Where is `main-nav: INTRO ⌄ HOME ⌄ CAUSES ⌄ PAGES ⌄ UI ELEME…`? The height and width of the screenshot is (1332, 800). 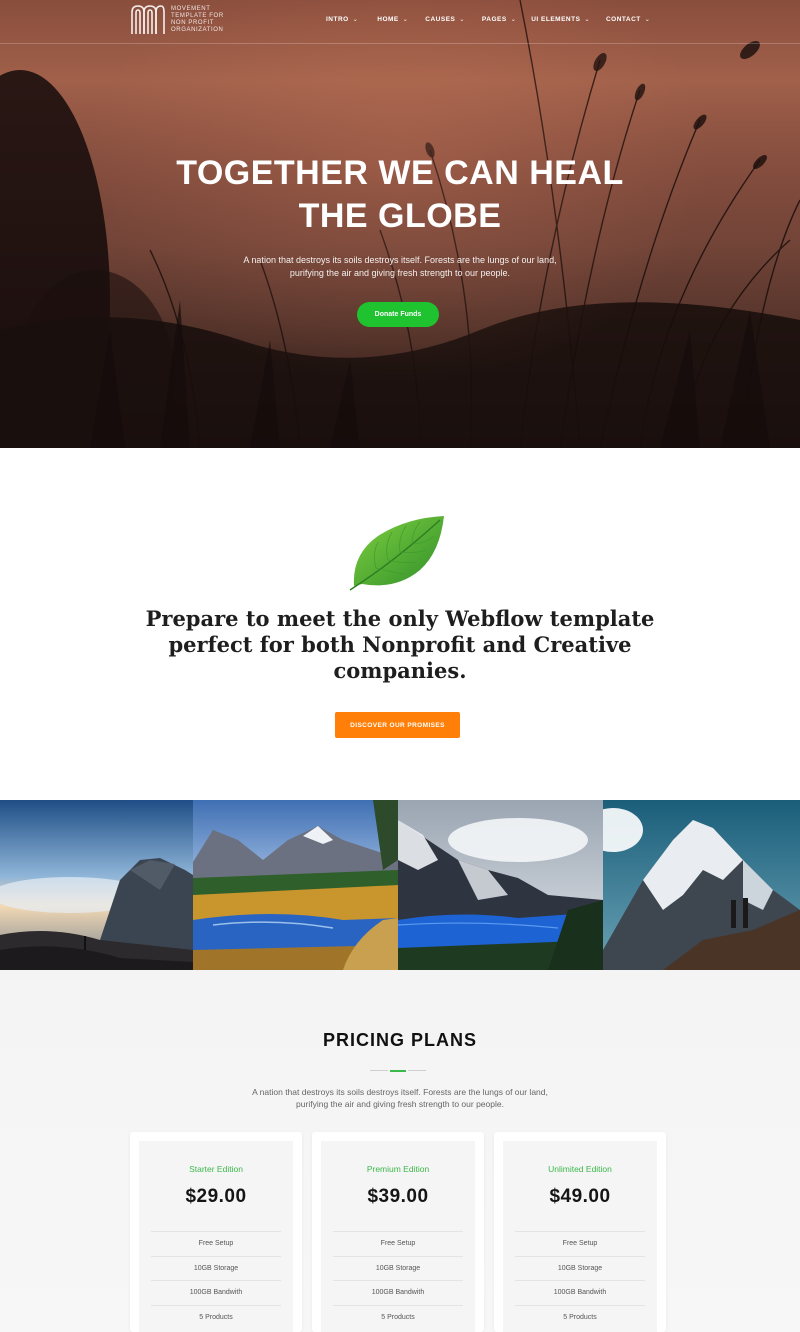 main-nav: INTRO ⌄ HOME ⌄ CAUSES ⌄ PAGES ⌄ UI ELEME… is located at coordinates (488, 19).